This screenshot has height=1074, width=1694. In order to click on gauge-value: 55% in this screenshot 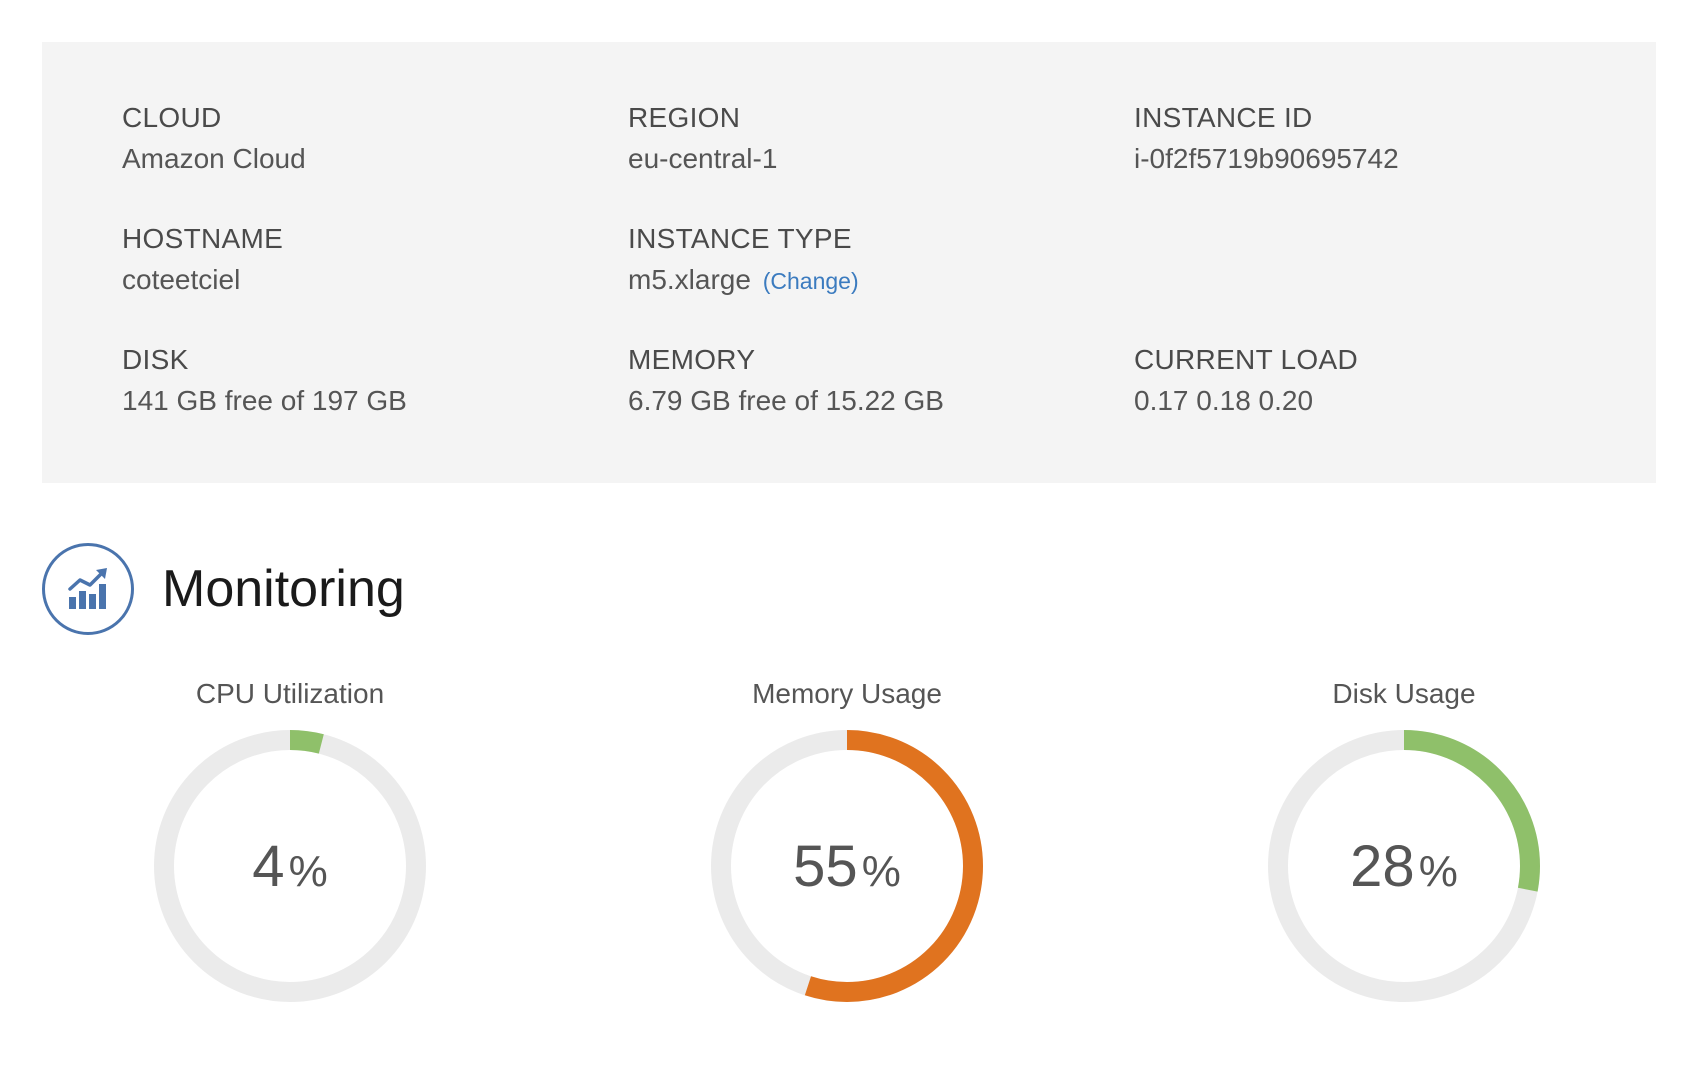, I will do `click(847, 866)`.